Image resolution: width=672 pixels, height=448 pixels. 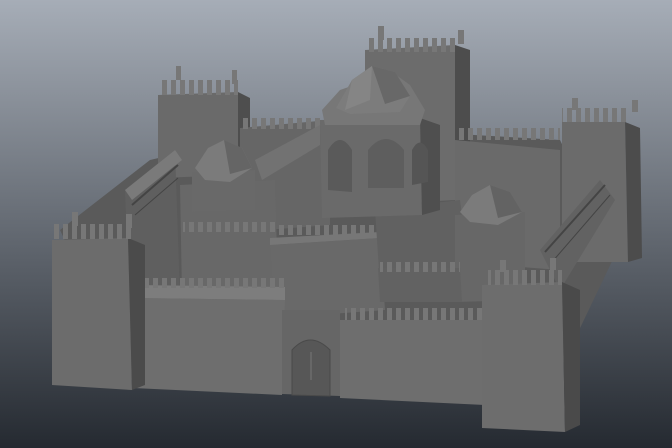 I want to click on tower-front-left, so click(x=98, y=301).